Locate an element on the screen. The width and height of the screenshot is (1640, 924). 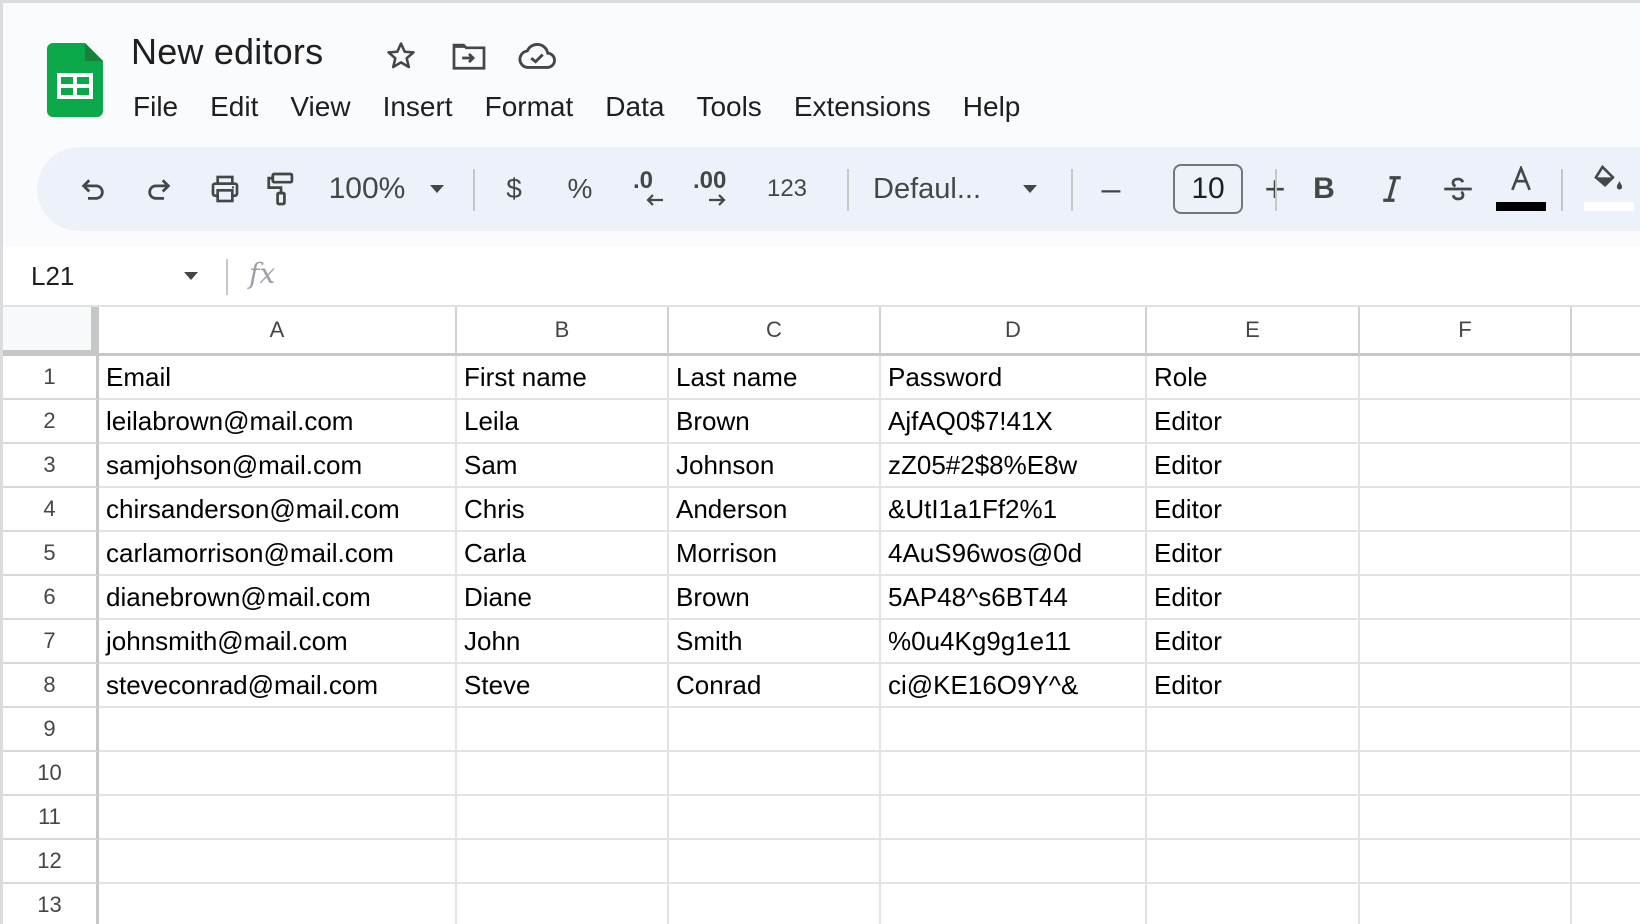
cell-a13 is located at coordinates (278, 904).